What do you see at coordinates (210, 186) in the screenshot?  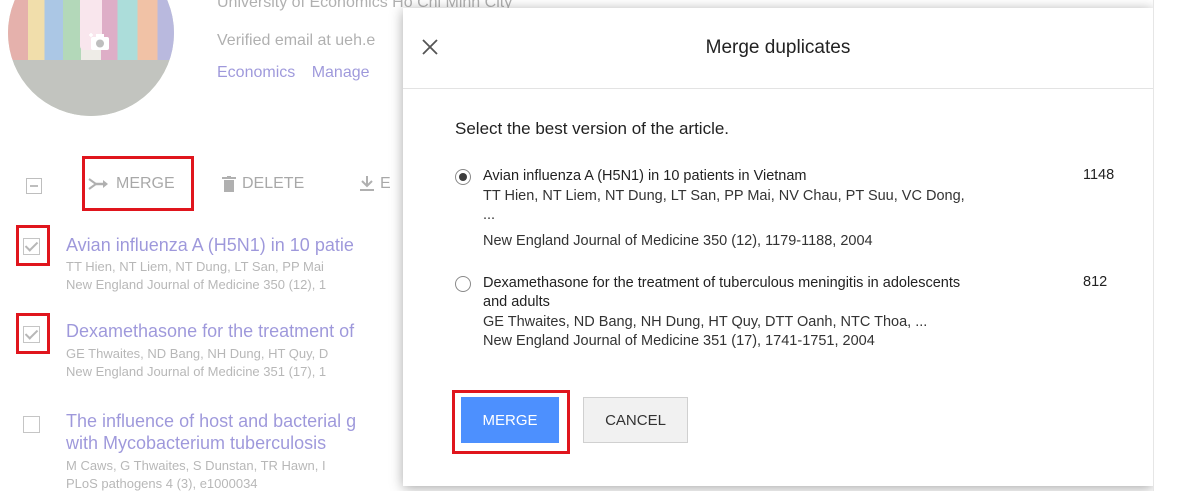 I see `articles-toolbar: MERGE DELETE E` at bounding box center [210, 186].